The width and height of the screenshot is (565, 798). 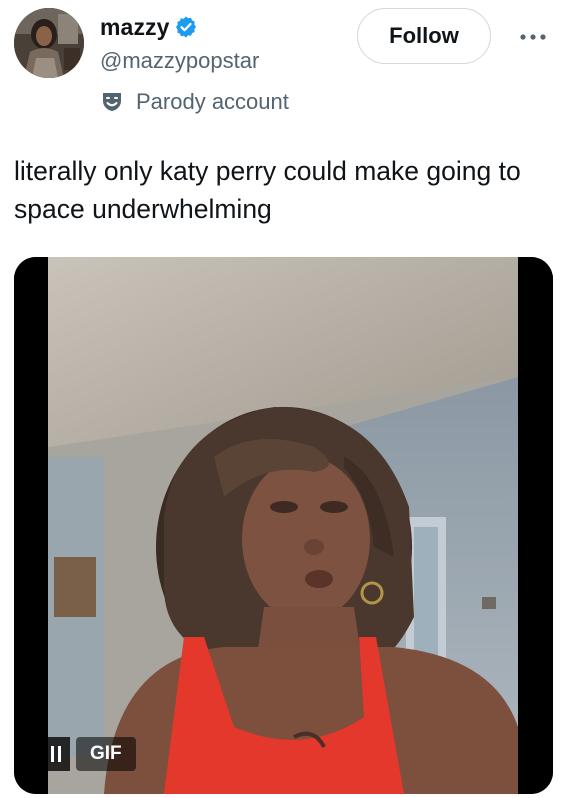 What do you see at coordinates (52, 754) in the screenshot?
I see `pause-icon` at bounding box center [52, 754].